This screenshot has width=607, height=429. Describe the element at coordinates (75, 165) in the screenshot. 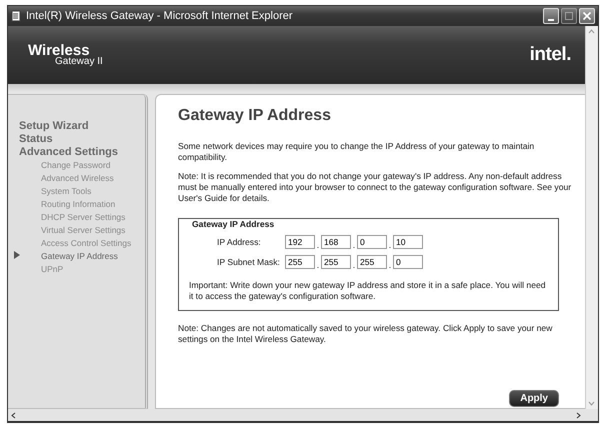

I see `nav-subitem: Change Password` at that location.